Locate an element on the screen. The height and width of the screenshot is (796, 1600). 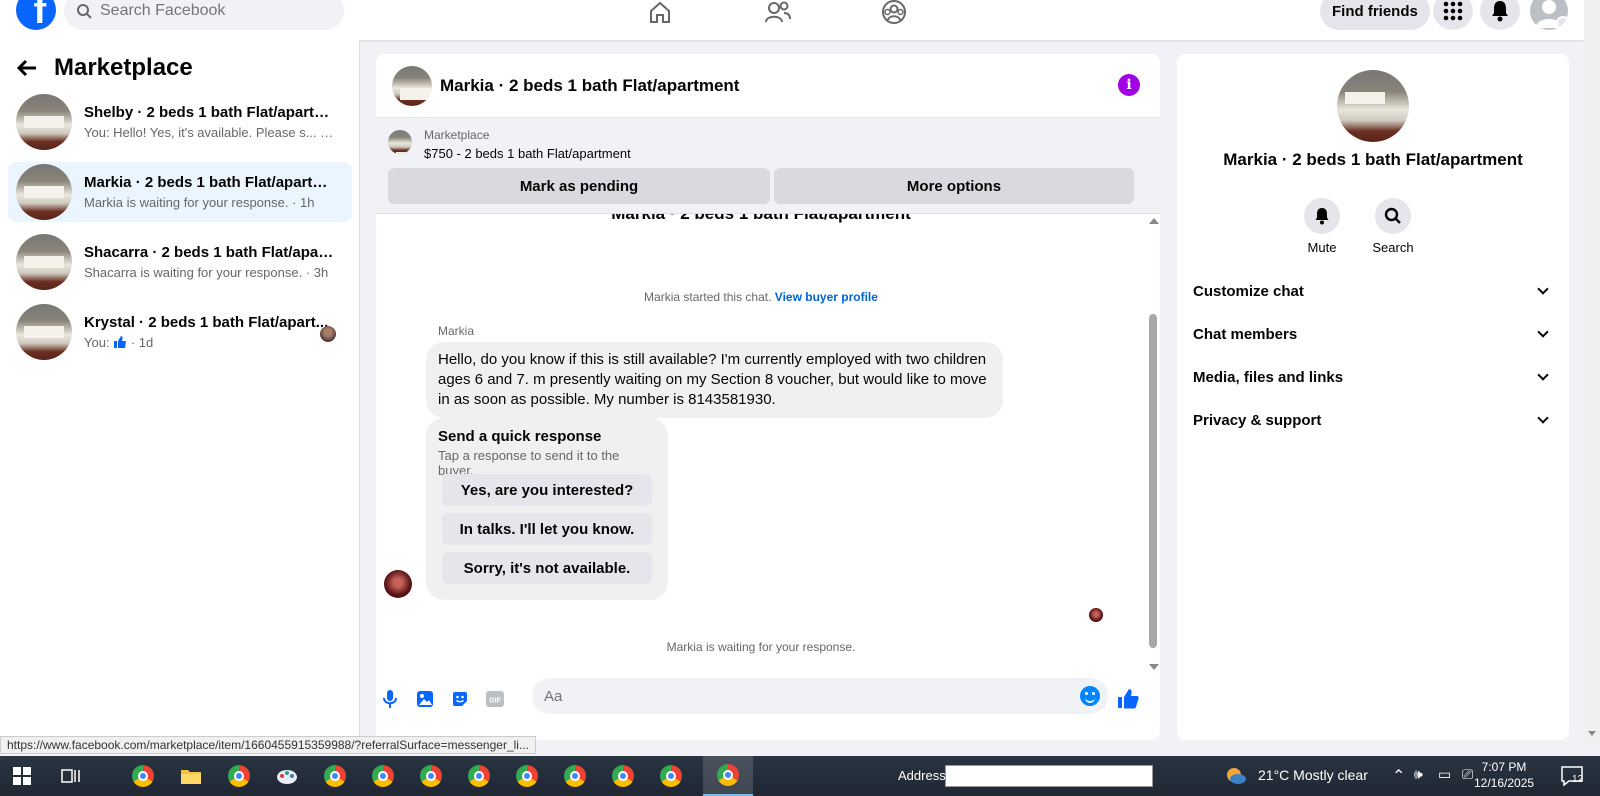
view-buyer-profile-link: View buyer profile is located at coordinates (826, 297).